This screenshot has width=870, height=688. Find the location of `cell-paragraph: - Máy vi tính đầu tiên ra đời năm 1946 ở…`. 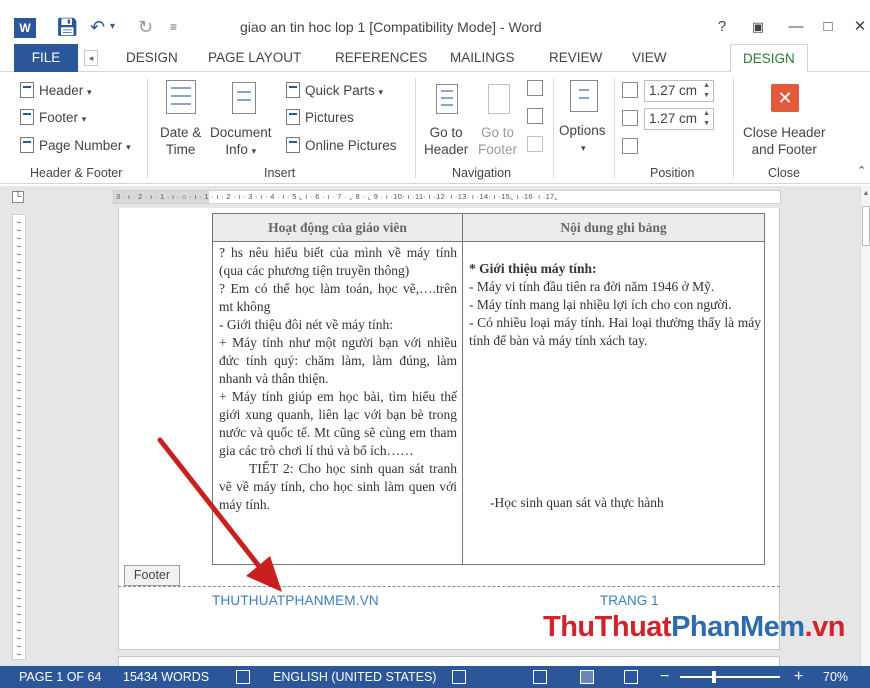

cell-paragraph: - Máy vi tính đầu tiên ra đời năm 1946 ở… is located at coordinates (592, 286).